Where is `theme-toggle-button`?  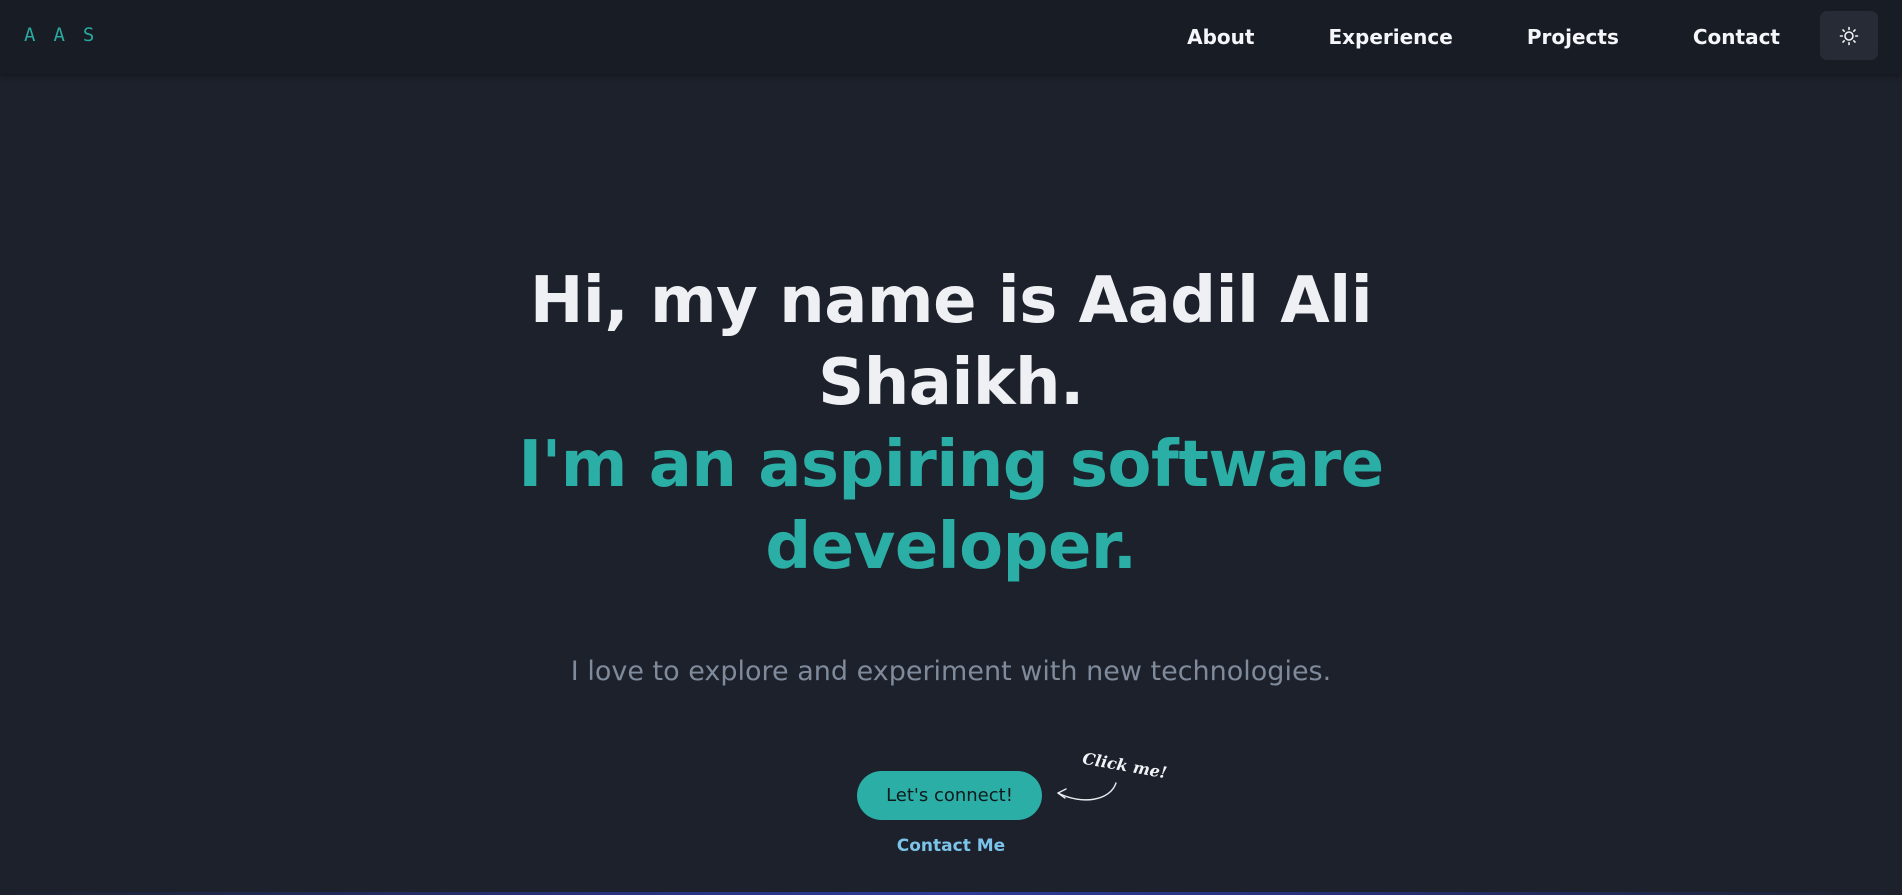
theme-toggle-button is located at coordinates (1849, 35).